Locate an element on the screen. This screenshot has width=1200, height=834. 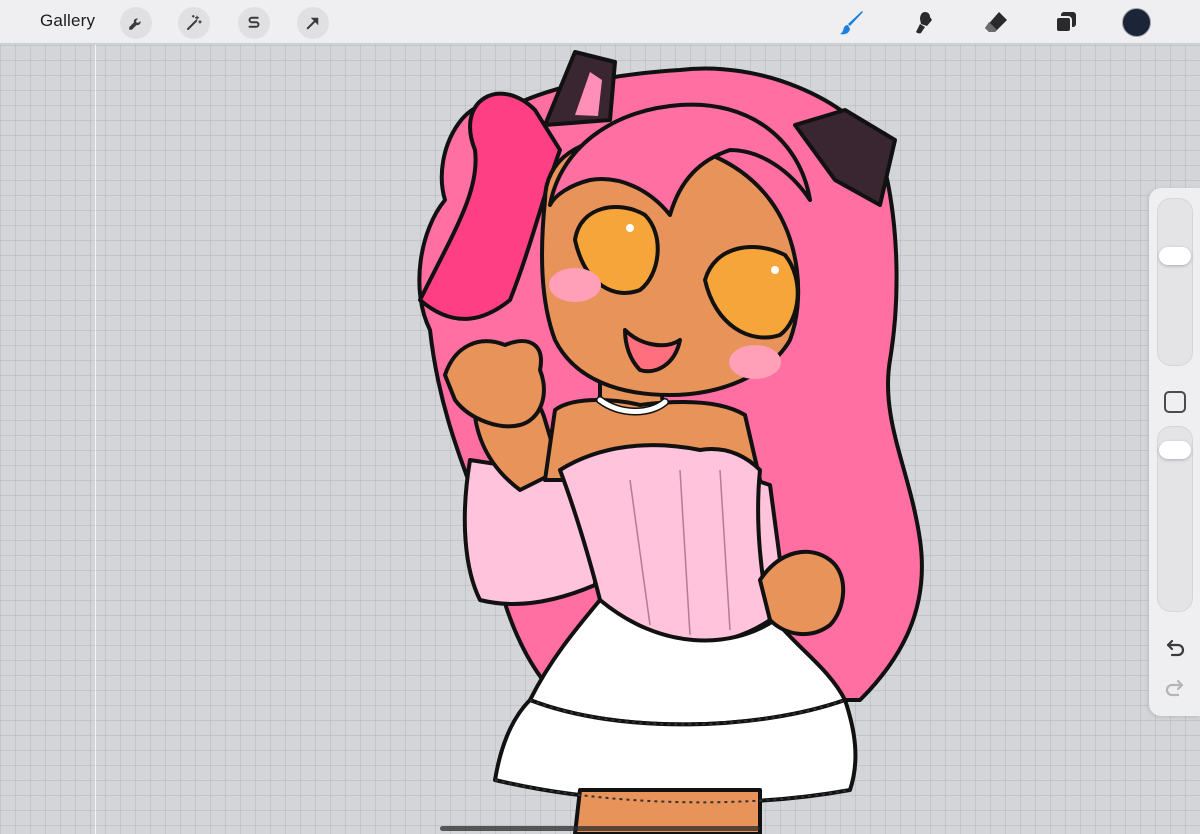
gallery-button: Gallery is located at coordinates (67, 21).